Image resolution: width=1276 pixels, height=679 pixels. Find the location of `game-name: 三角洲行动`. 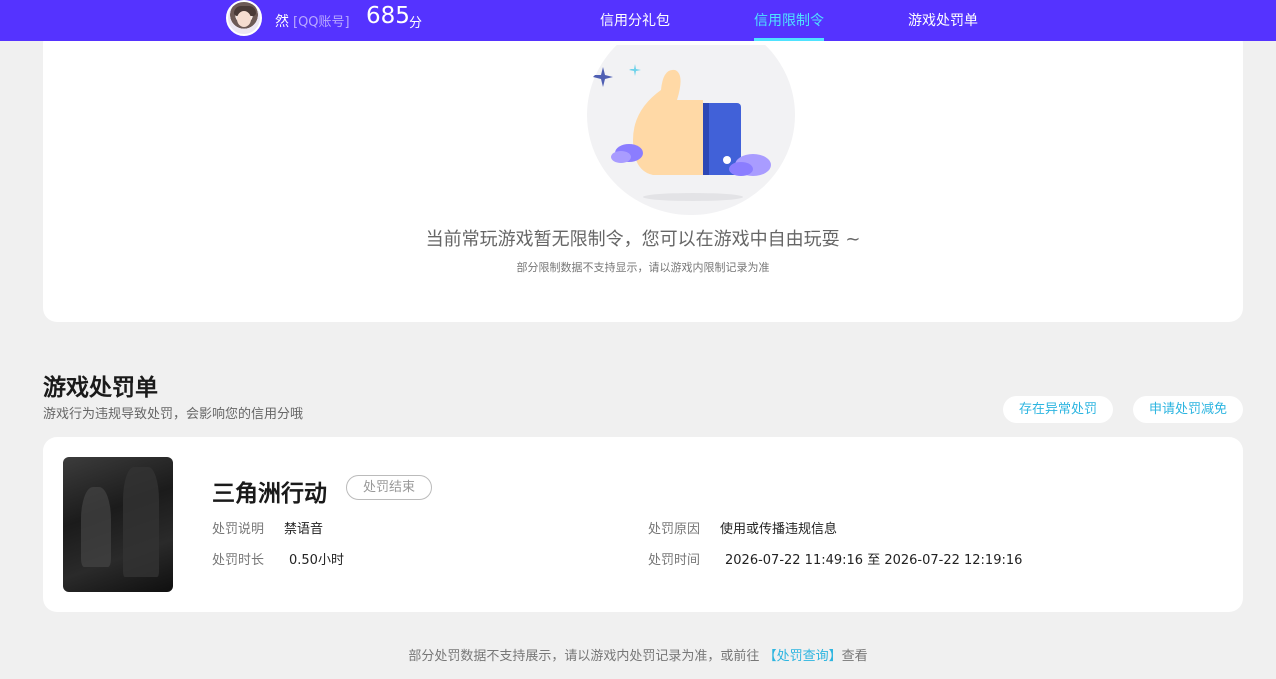

game-name: 三角洲行动 is located at coordinates (269, 494).